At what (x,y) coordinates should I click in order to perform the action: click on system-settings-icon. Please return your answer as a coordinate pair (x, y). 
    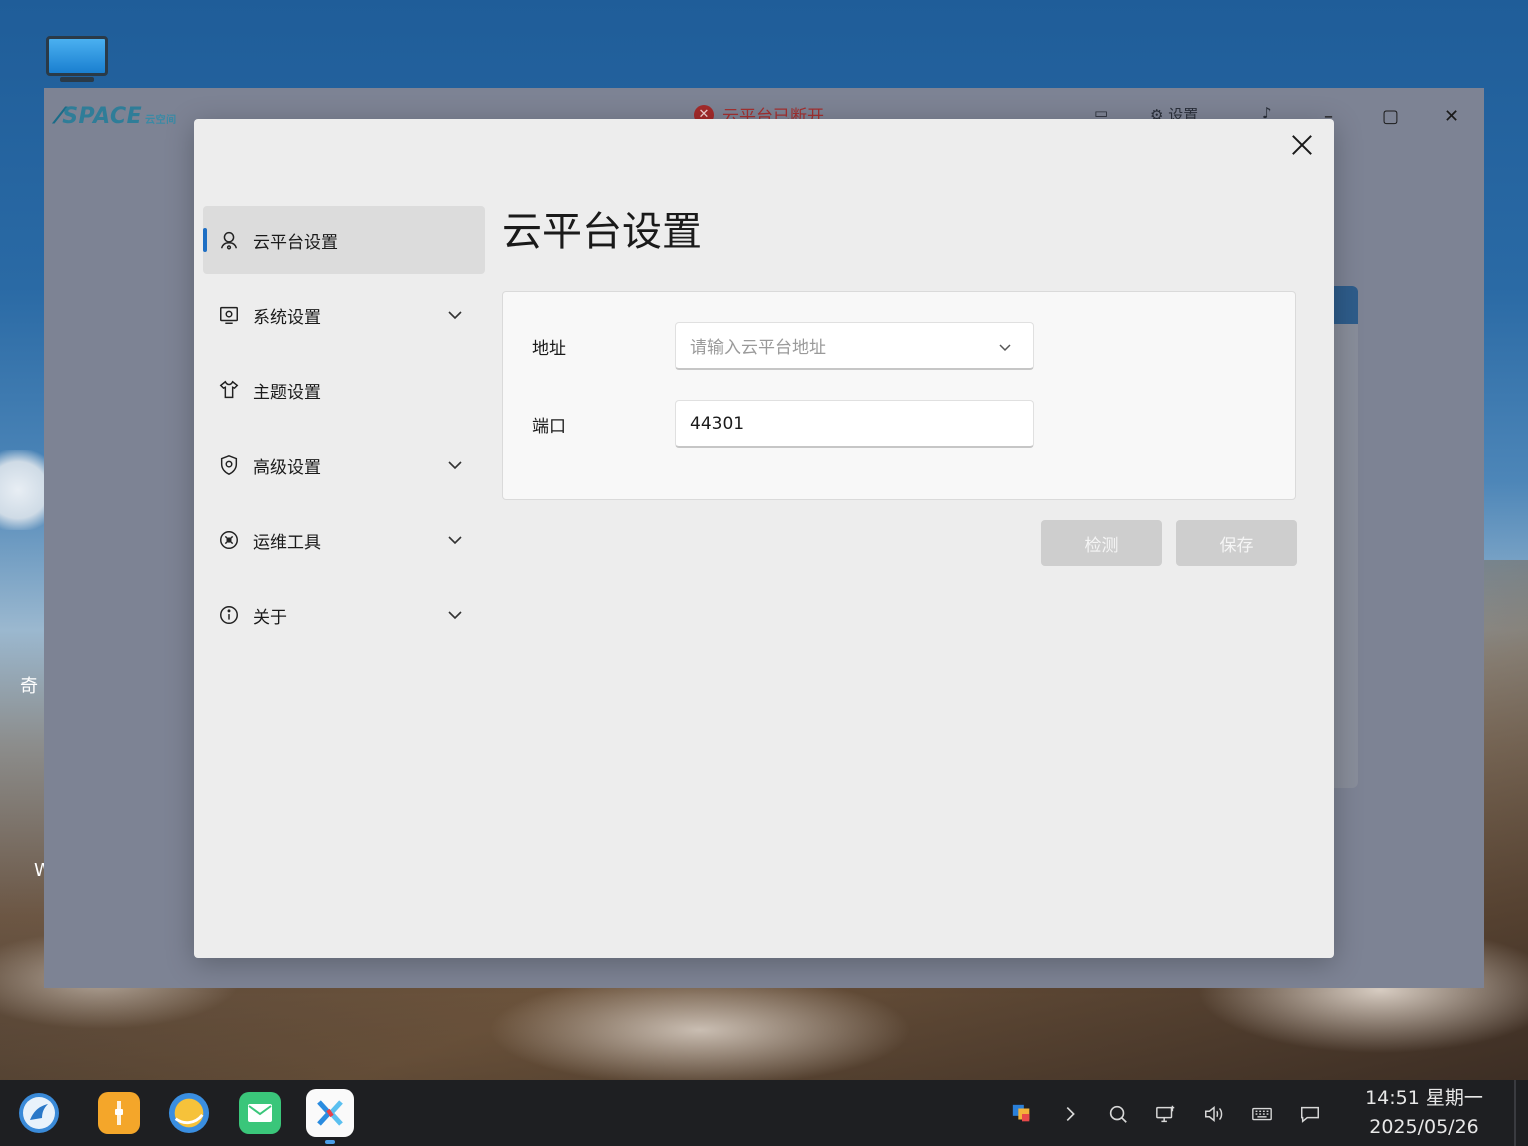
    Looking at the image, I should click on (229, 315).